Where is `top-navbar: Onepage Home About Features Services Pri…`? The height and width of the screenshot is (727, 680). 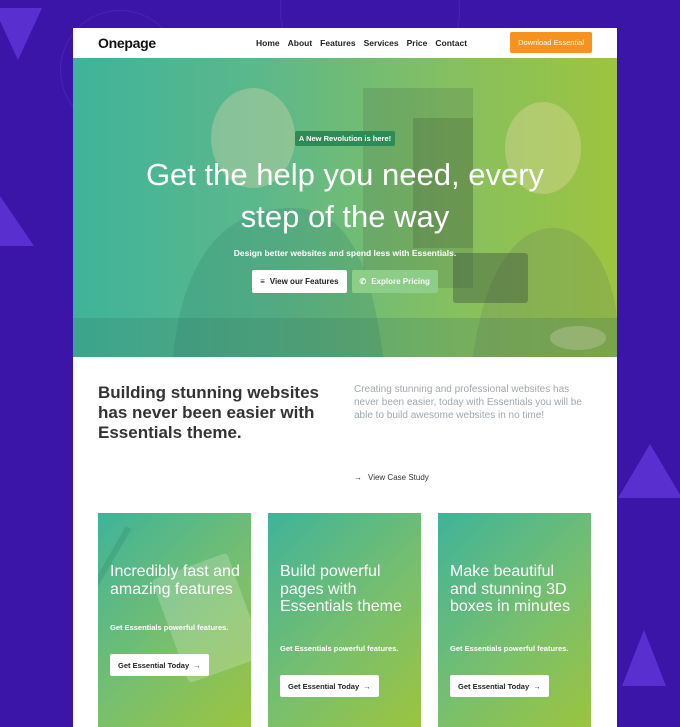
top-navbar: Onepage Home About Features Services Pri… is located at coordinates (345, 43).